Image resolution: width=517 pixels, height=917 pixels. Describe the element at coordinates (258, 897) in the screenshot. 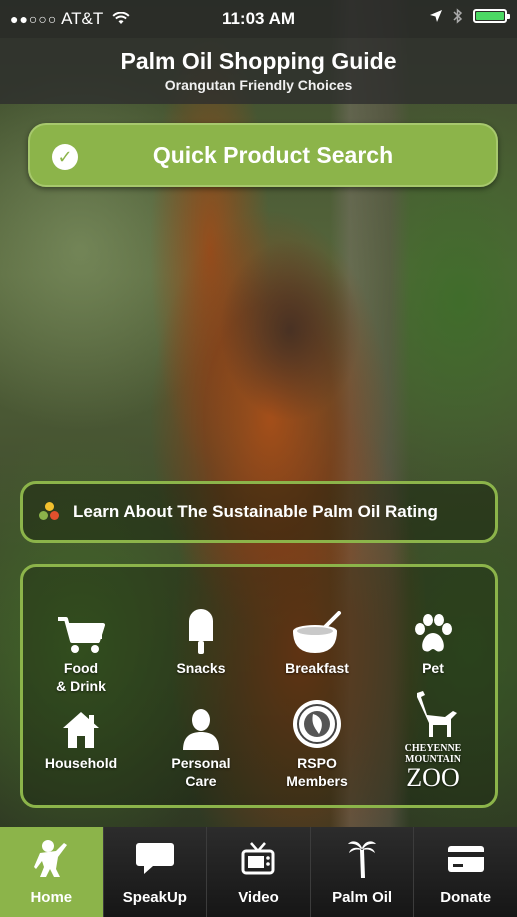

I see `tab-label: Video` at that location.